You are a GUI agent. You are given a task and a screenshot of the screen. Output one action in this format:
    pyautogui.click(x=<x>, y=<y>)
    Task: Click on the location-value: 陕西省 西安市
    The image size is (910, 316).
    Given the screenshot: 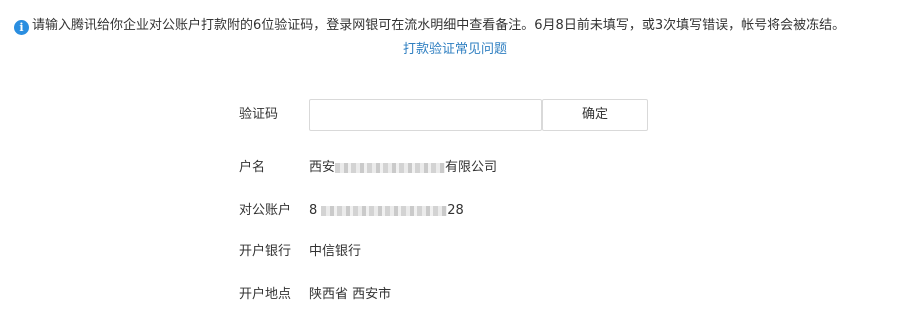 What is the action you would take?
    pyautogui.click(x=350, y=294)
    